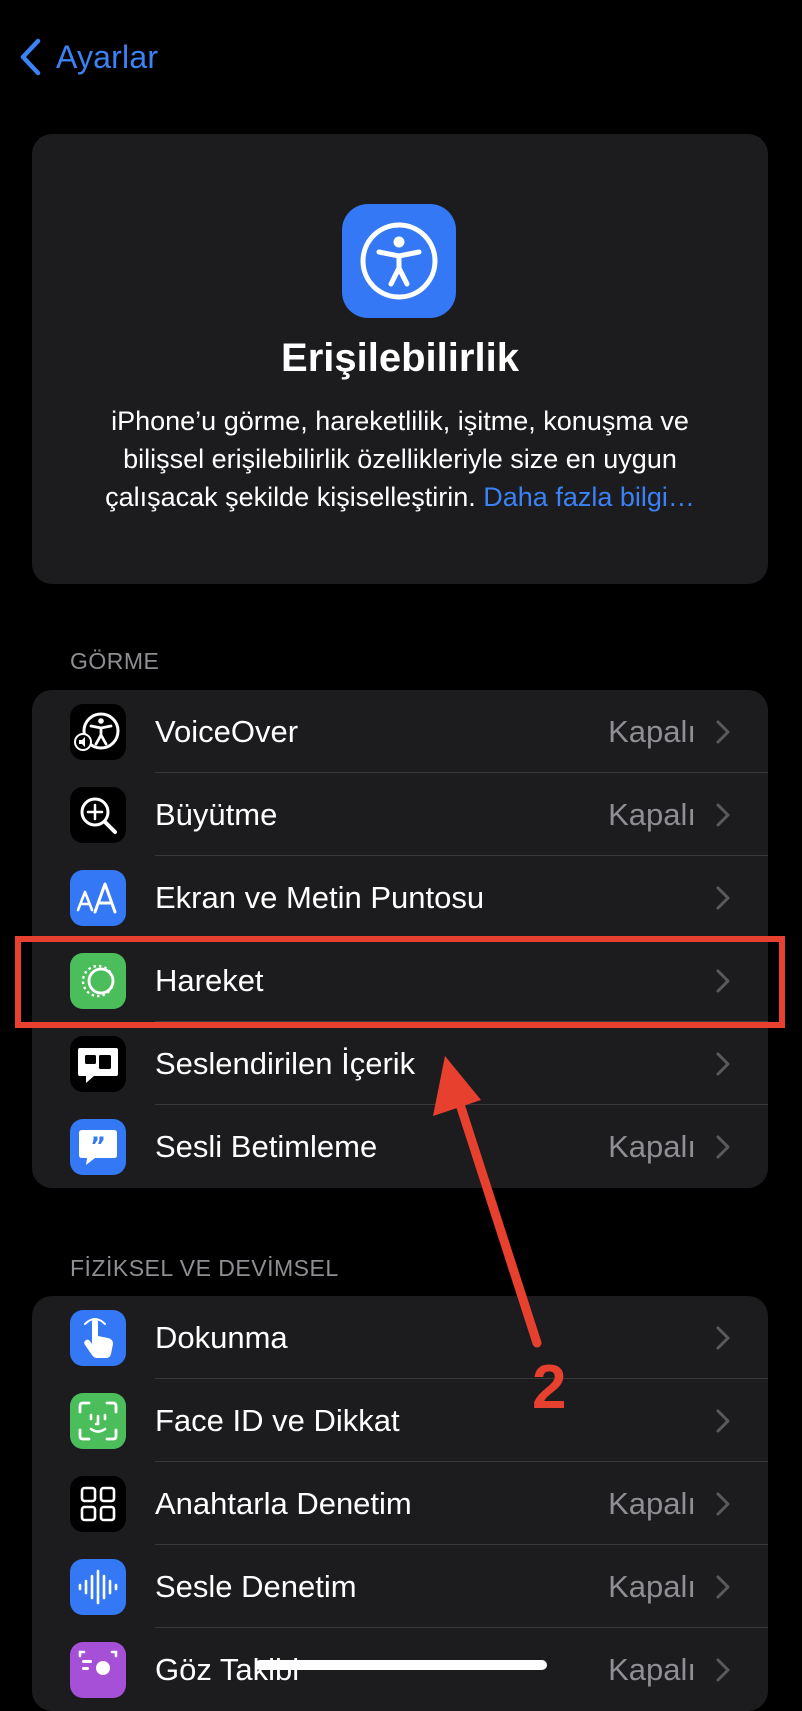  Describe the element at coordinates (549, 1387) in the screenshot. I see `step-number: 2` at that location.